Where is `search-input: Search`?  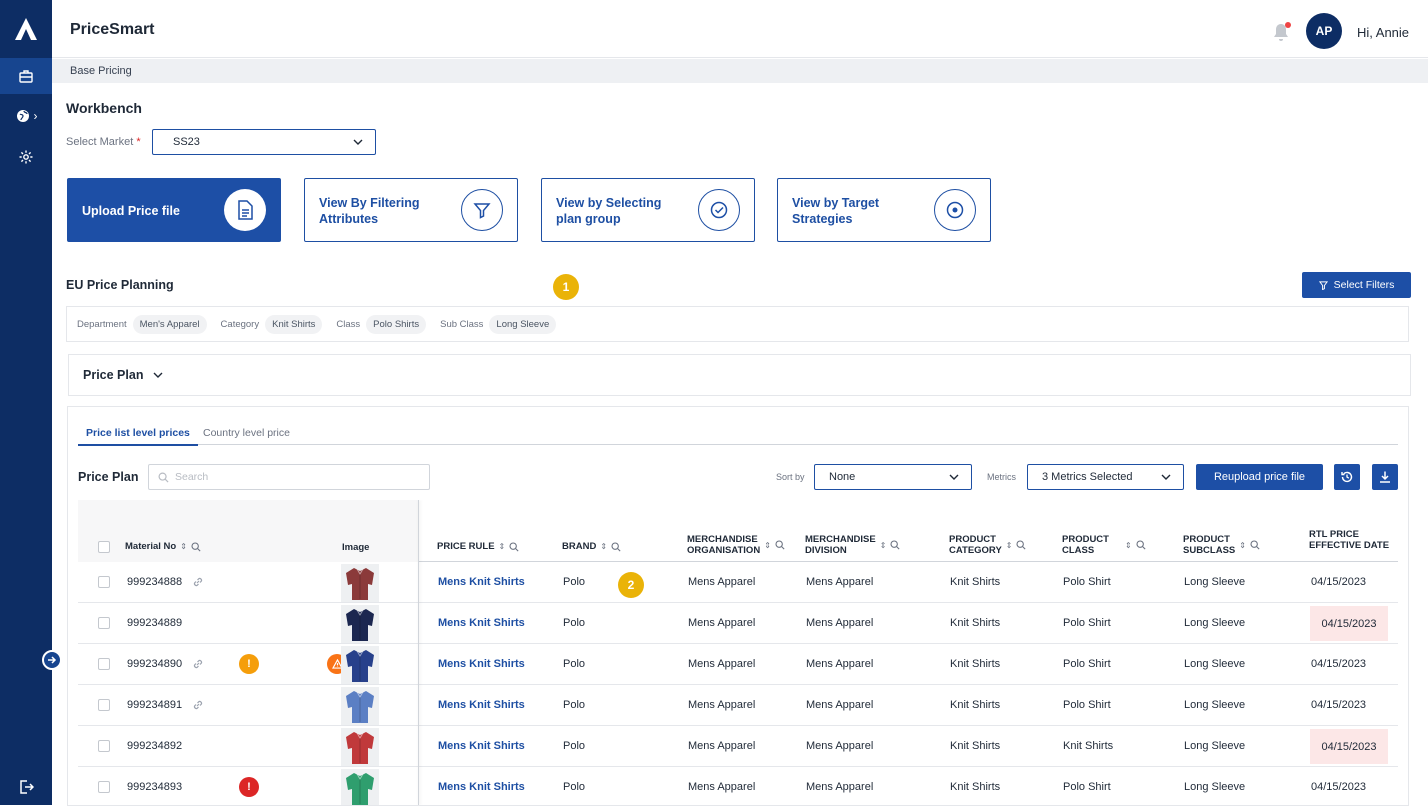 search-input: Search is located at coordinates (289, 477).